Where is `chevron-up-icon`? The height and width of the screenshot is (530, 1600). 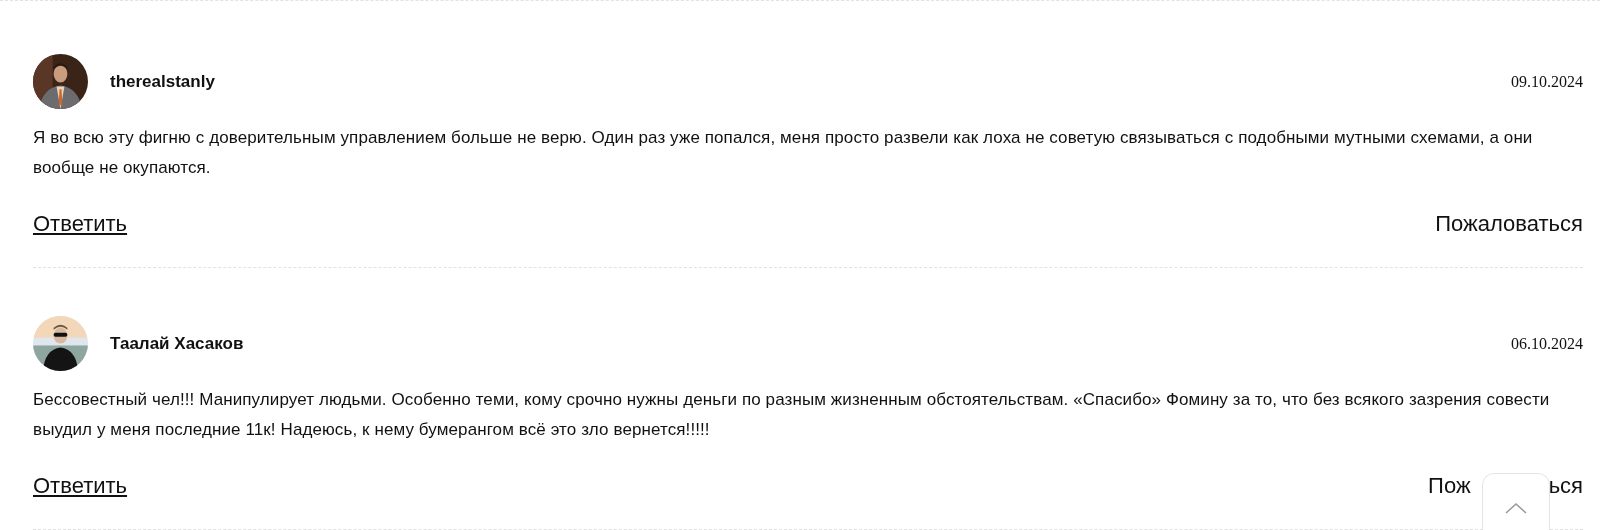
chevron-up-icon is located at coordinates (1516, 508).